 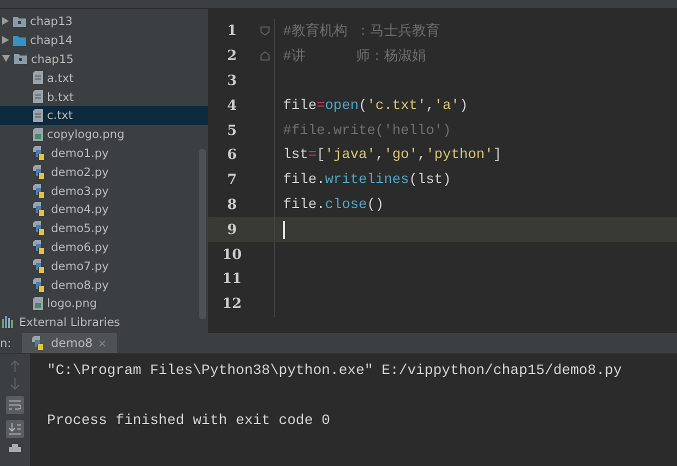 What do you see at coordinates (104, 115) in the screenshot?
I see `tree-item: c.txt` at bounding box center [104, 115].